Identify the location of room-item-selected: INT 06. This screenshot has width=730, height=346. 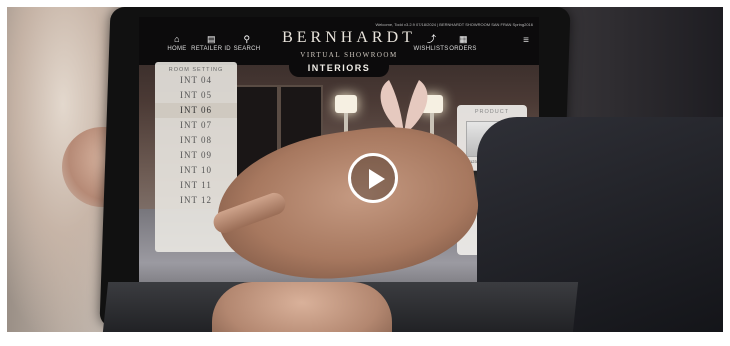
(196, 110).